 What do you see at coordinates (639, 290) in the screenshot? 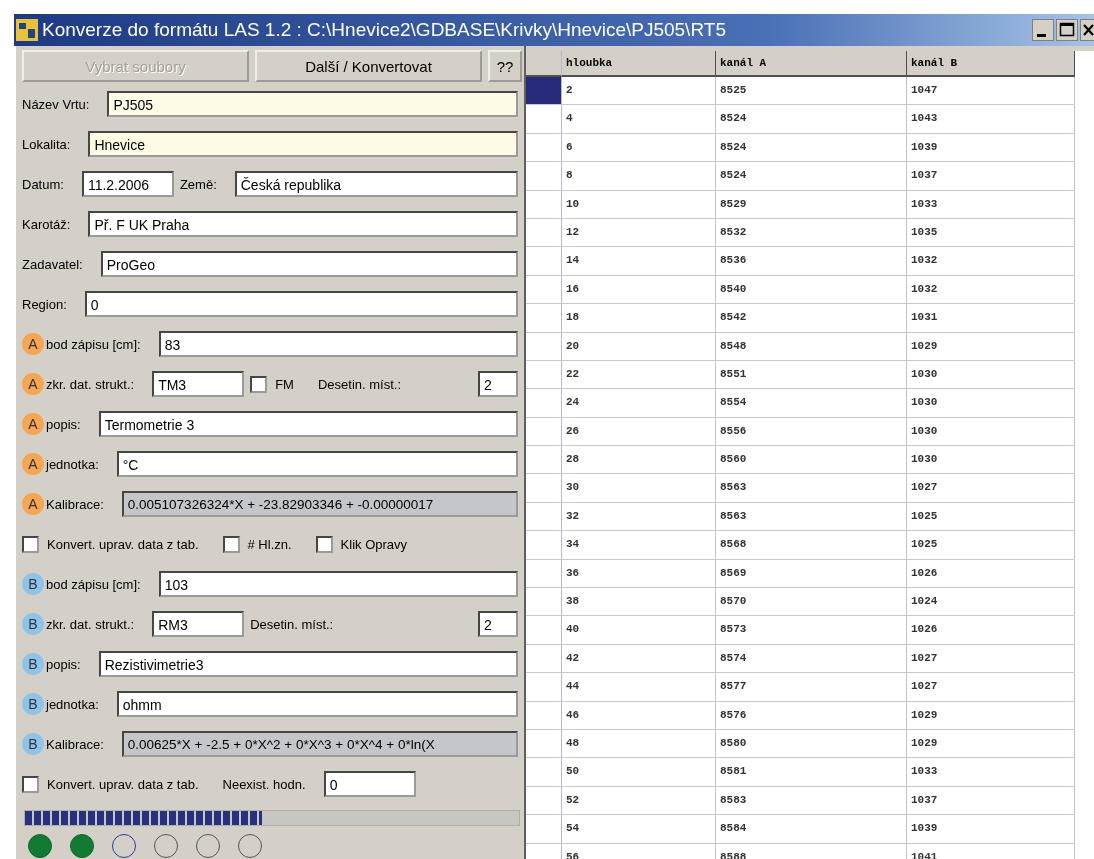
I see `table-cell: 16` at bounding box center [639, 290].